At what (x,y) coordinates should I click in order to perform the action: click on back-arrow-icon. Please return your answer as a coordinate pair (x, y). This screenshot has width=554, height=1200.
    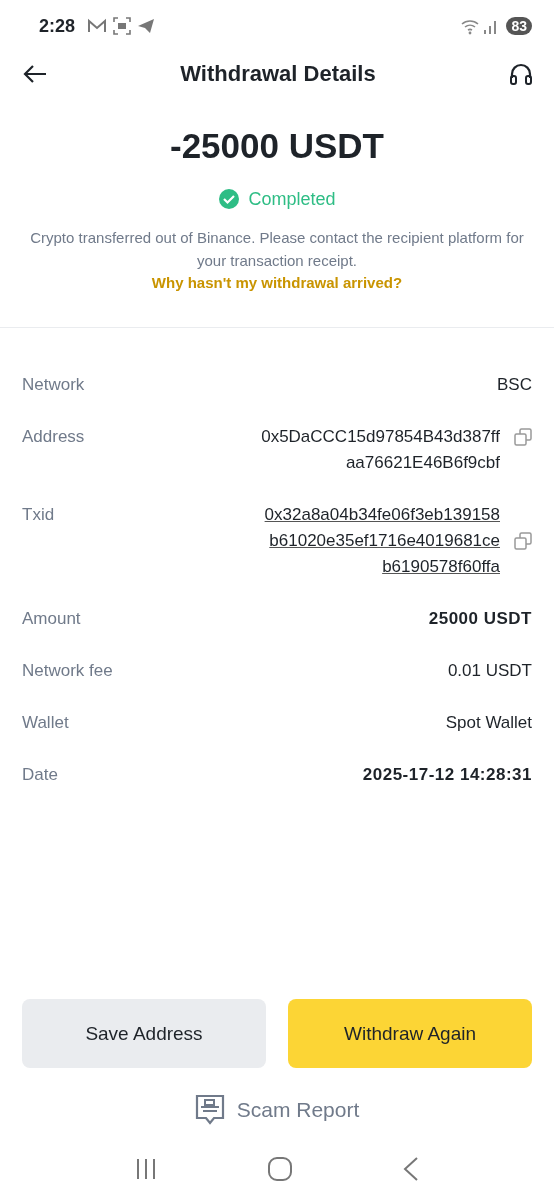
    Looking at the image, I should click on (35, 74).